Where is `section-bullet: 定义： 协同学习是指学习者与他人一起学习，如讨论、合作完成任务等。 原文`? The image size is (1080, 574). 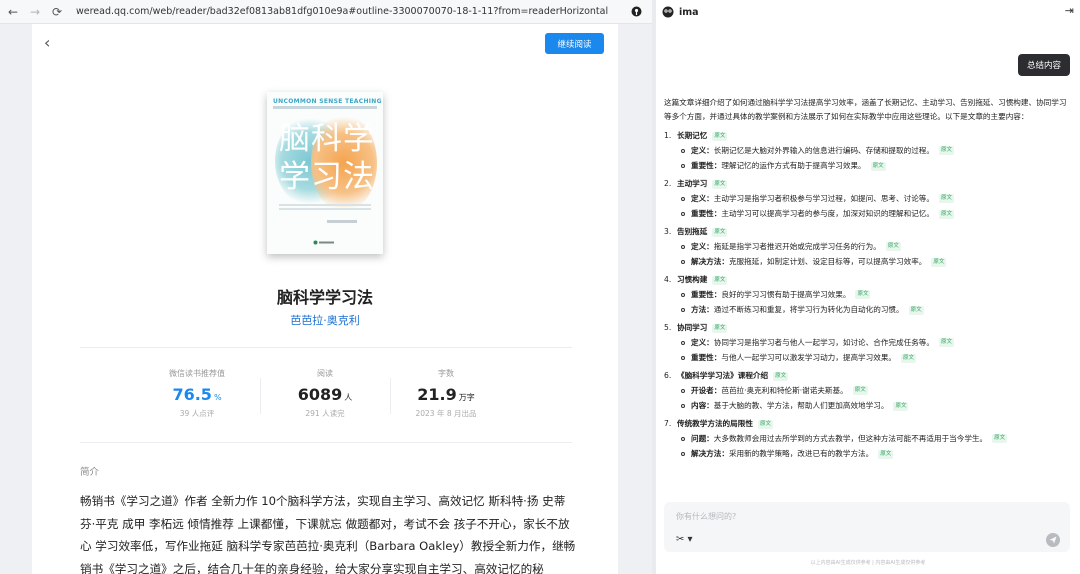 section-bullet: 定义： 协同学习是指学习者与他人一起学习，如讨论、合作完成任务等。 原文 is located at coordinates (868, 343).